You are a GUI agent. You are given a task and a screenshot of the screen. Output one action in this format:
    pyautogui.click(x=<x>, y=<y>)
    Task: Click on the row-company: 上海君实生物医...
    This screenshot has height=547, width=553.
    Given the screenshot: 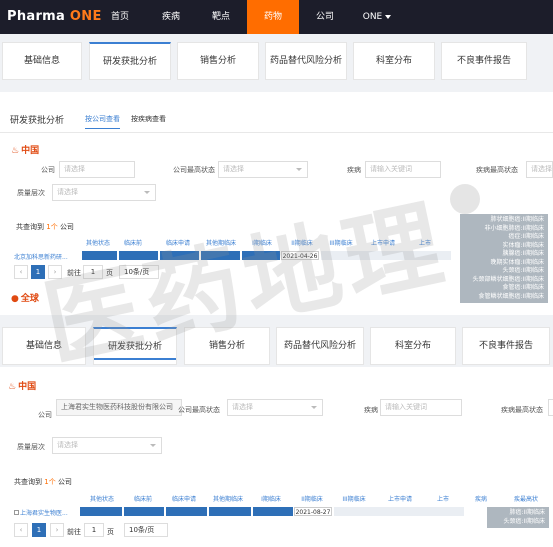 What is the action you would take?
    pyautogui.click(x=41, y=512)
    